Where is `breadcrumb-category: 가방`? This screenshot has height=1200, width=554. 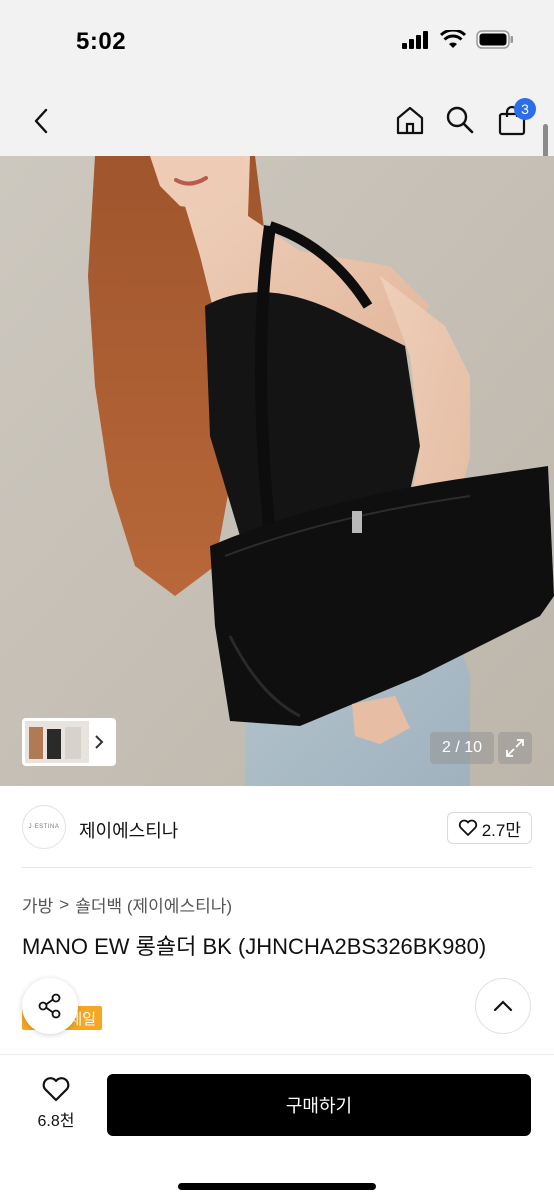
breadcrumb-category: 가방 is located at coordinates (37, 904).